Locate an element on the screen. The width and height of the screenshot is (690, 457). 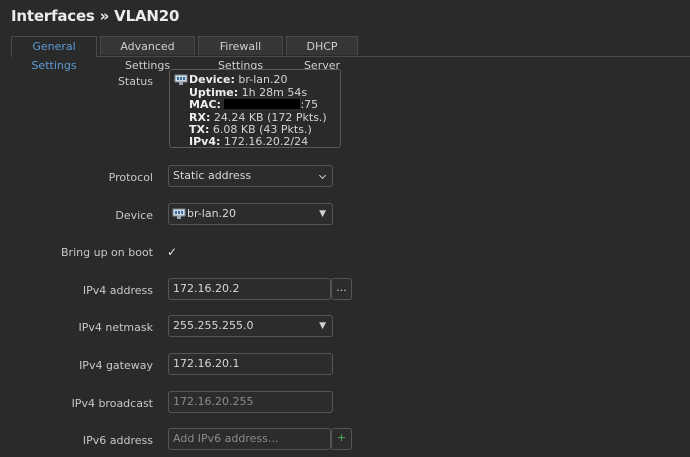
mac-suffix: :75 is located at coordinates (309, 104).